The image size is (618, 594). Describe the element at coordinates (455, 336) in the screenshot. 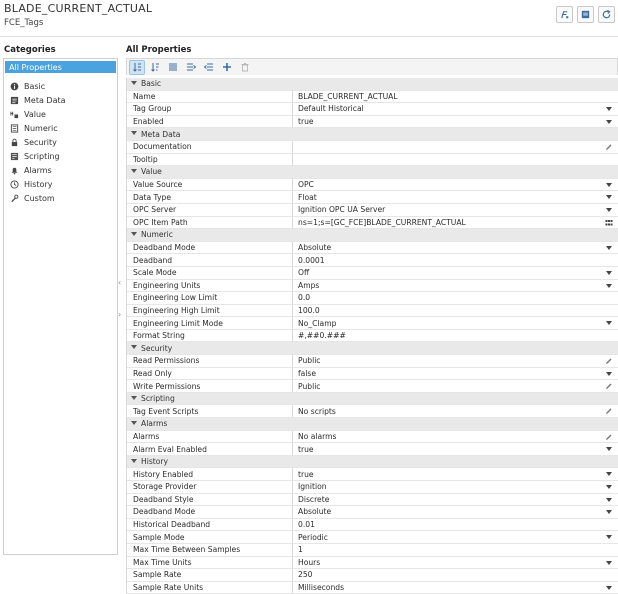

I see `property-value: #,##0.###` at that location.